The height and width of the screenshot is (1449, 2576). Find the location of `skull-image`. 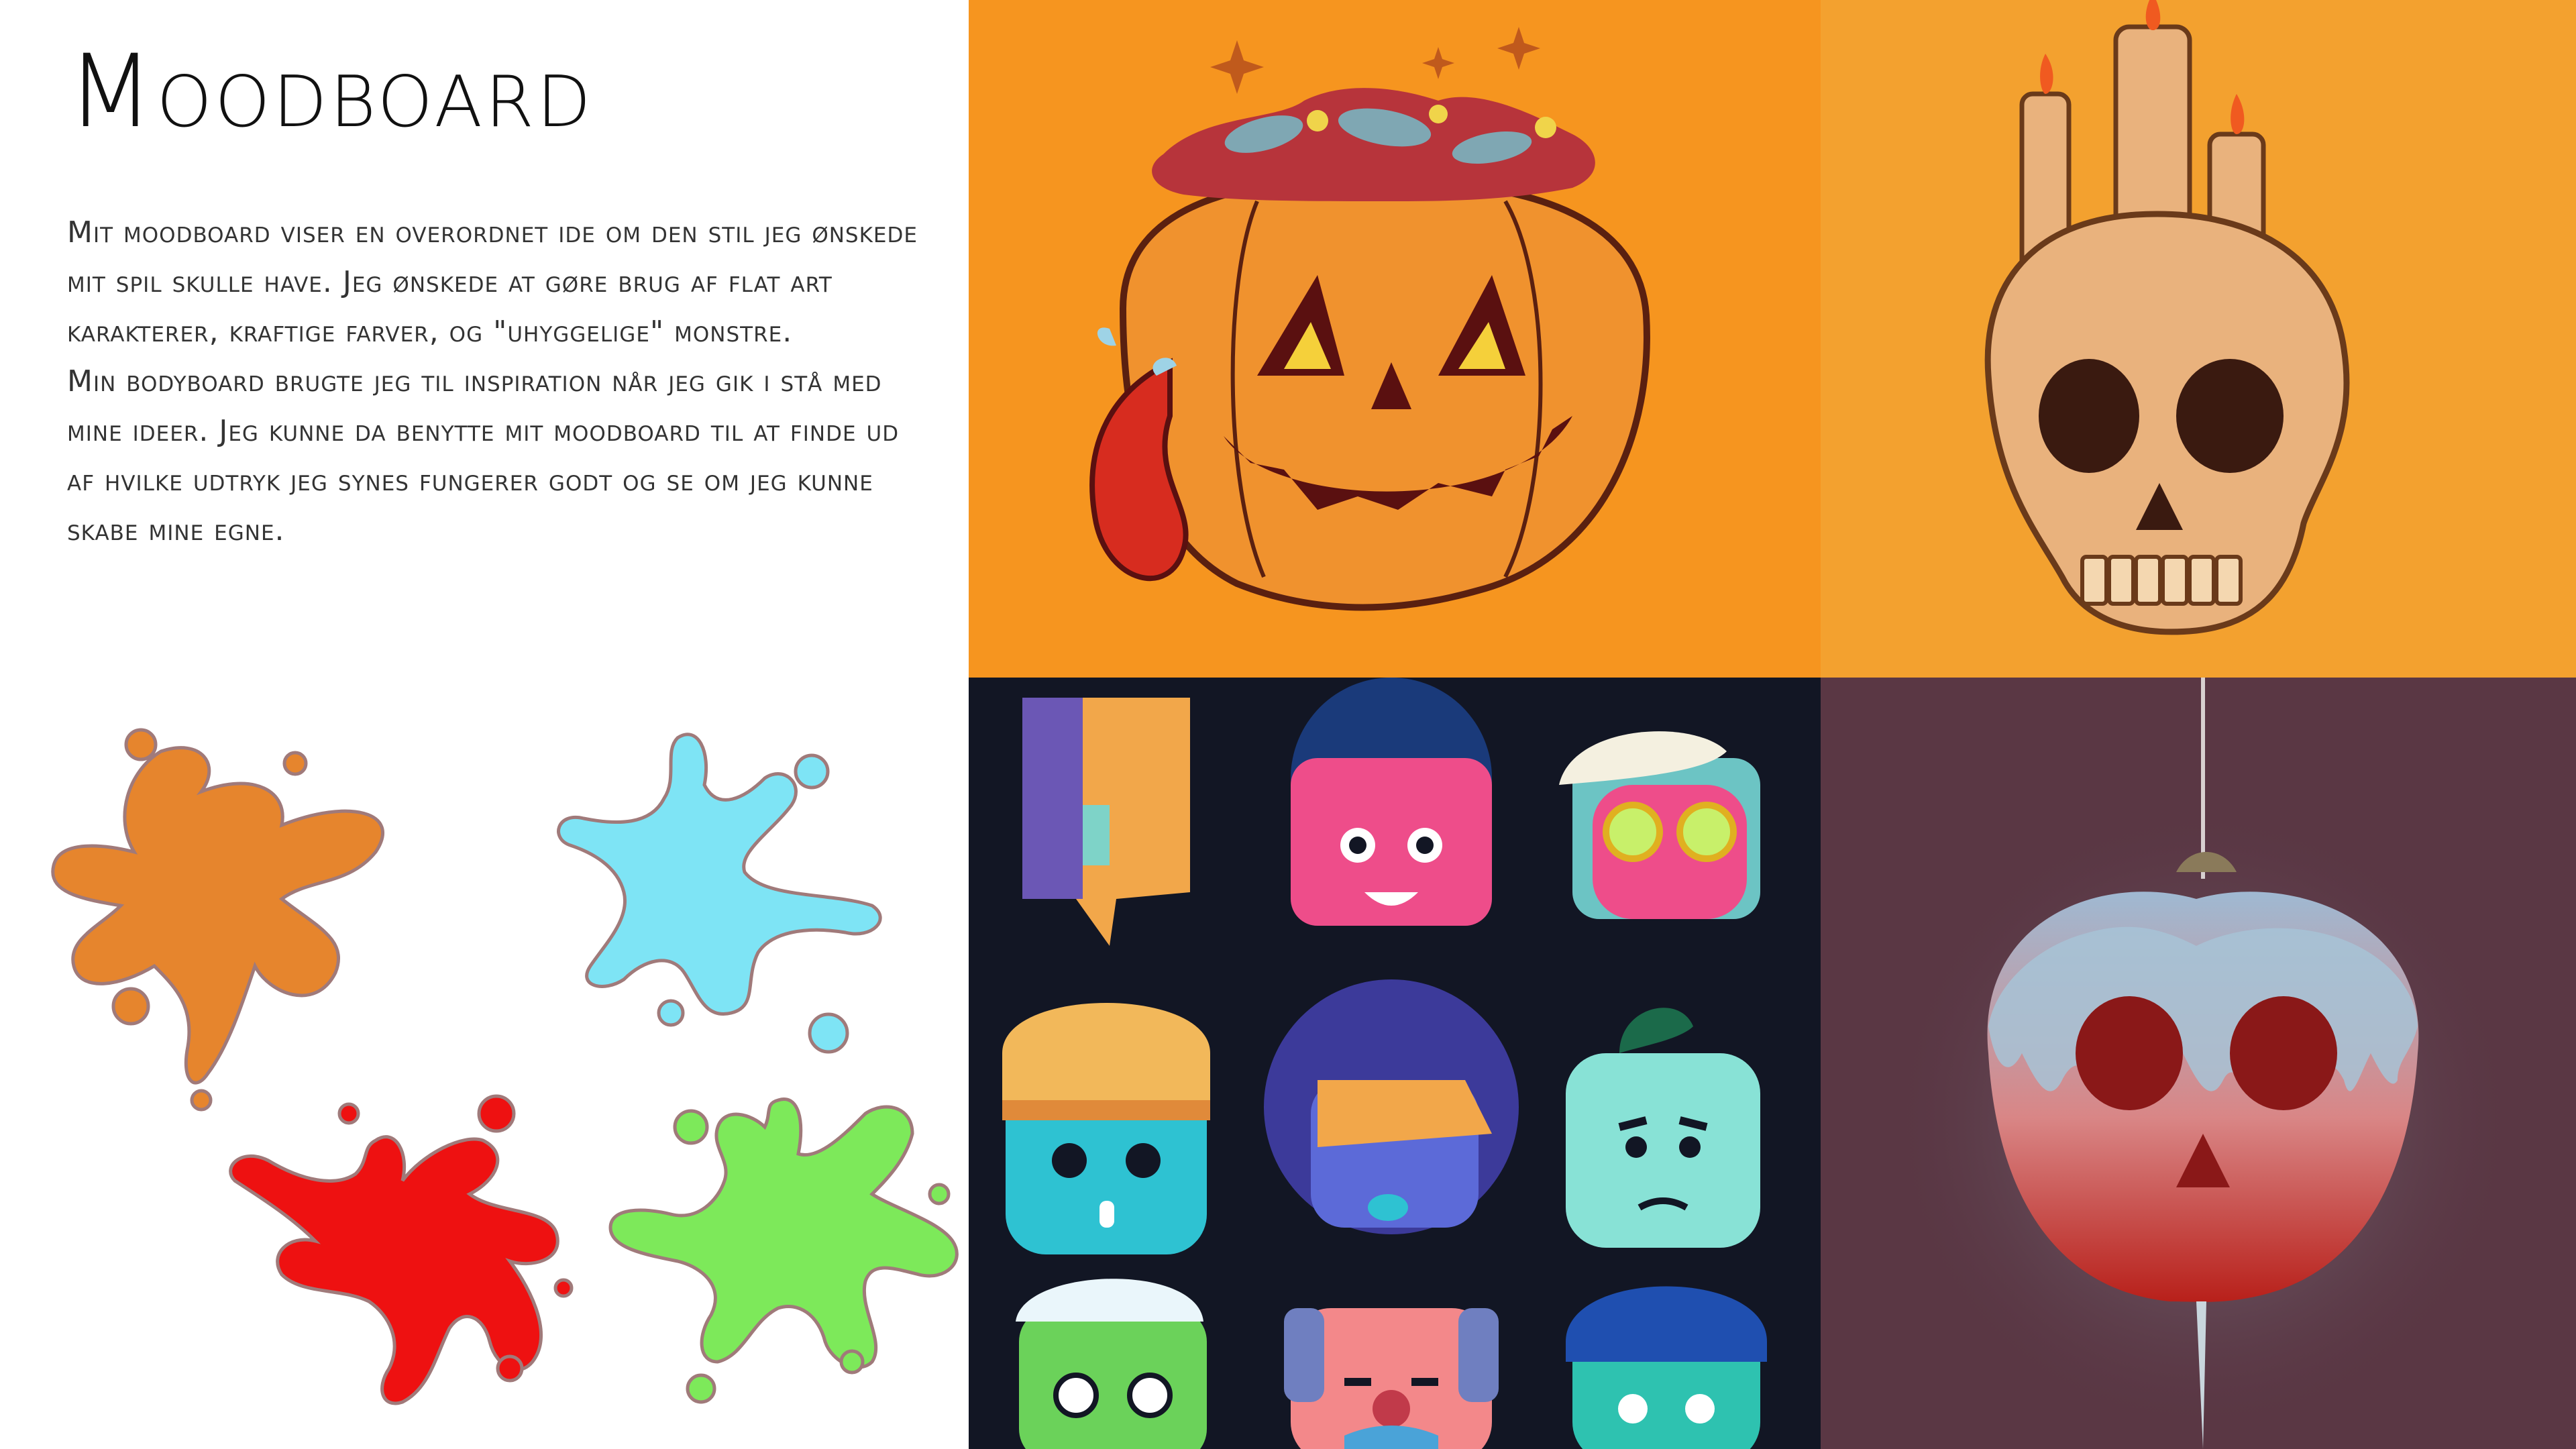

skull-image is located at coordinates (2198, 339).